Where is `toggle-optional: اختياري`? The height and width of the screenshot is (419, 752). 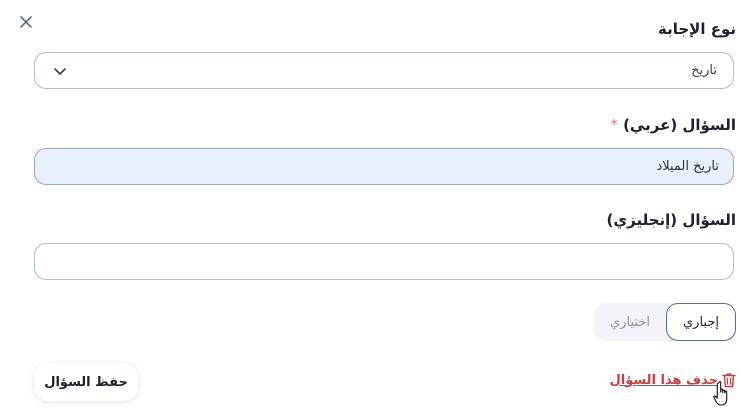 toggle-optional: اختياري is located at coordinates (630, 322).